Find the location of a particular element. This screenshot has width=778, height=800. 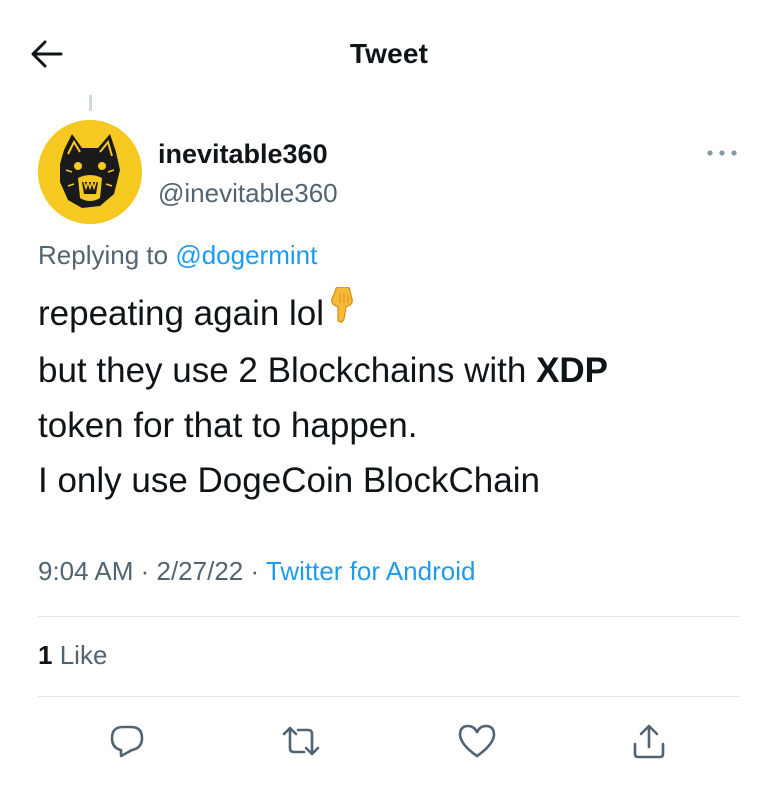

tweet-timestamp: 9:04 AM · 2/27/22 · is located at coordinates (152, 571).